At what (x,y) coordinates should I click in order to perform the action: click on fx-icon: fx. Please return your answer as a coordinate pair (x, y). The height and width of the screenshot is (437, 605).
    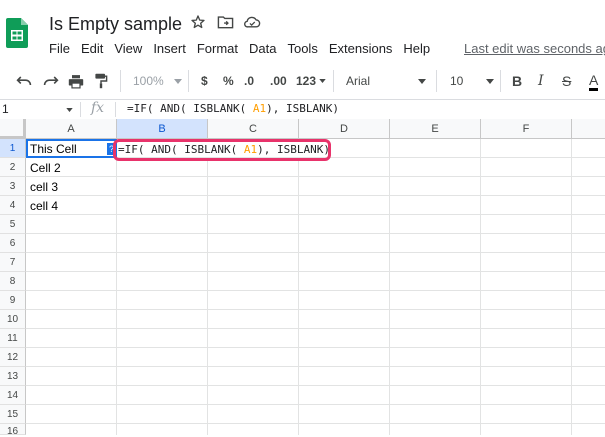
    Looking at the image, I should click on (98, 108).